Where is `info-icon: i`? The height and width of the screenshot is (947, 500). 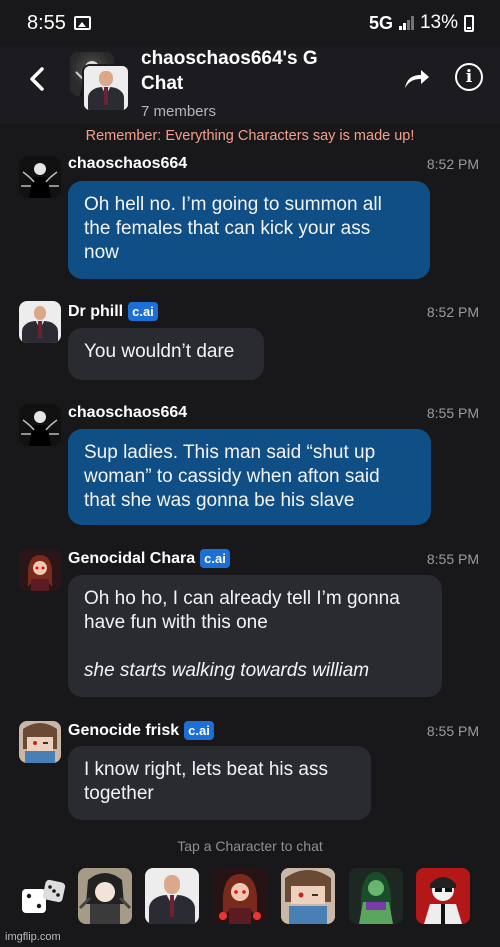
info-icon: i is located at coordinates (469, 77).